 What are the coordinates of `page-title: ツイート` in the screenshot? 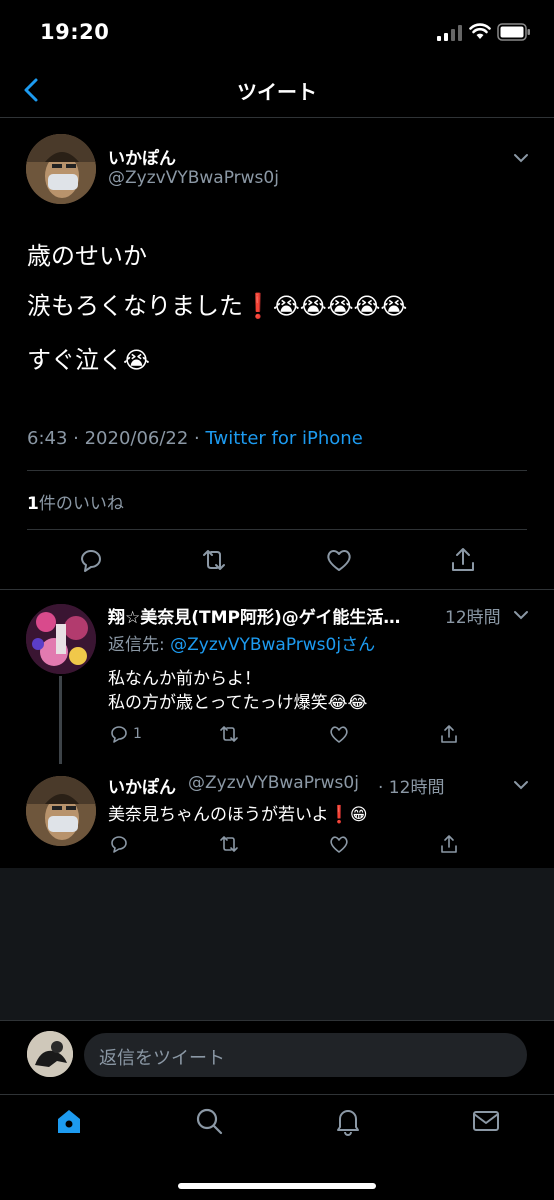 It's located at (277, 92).